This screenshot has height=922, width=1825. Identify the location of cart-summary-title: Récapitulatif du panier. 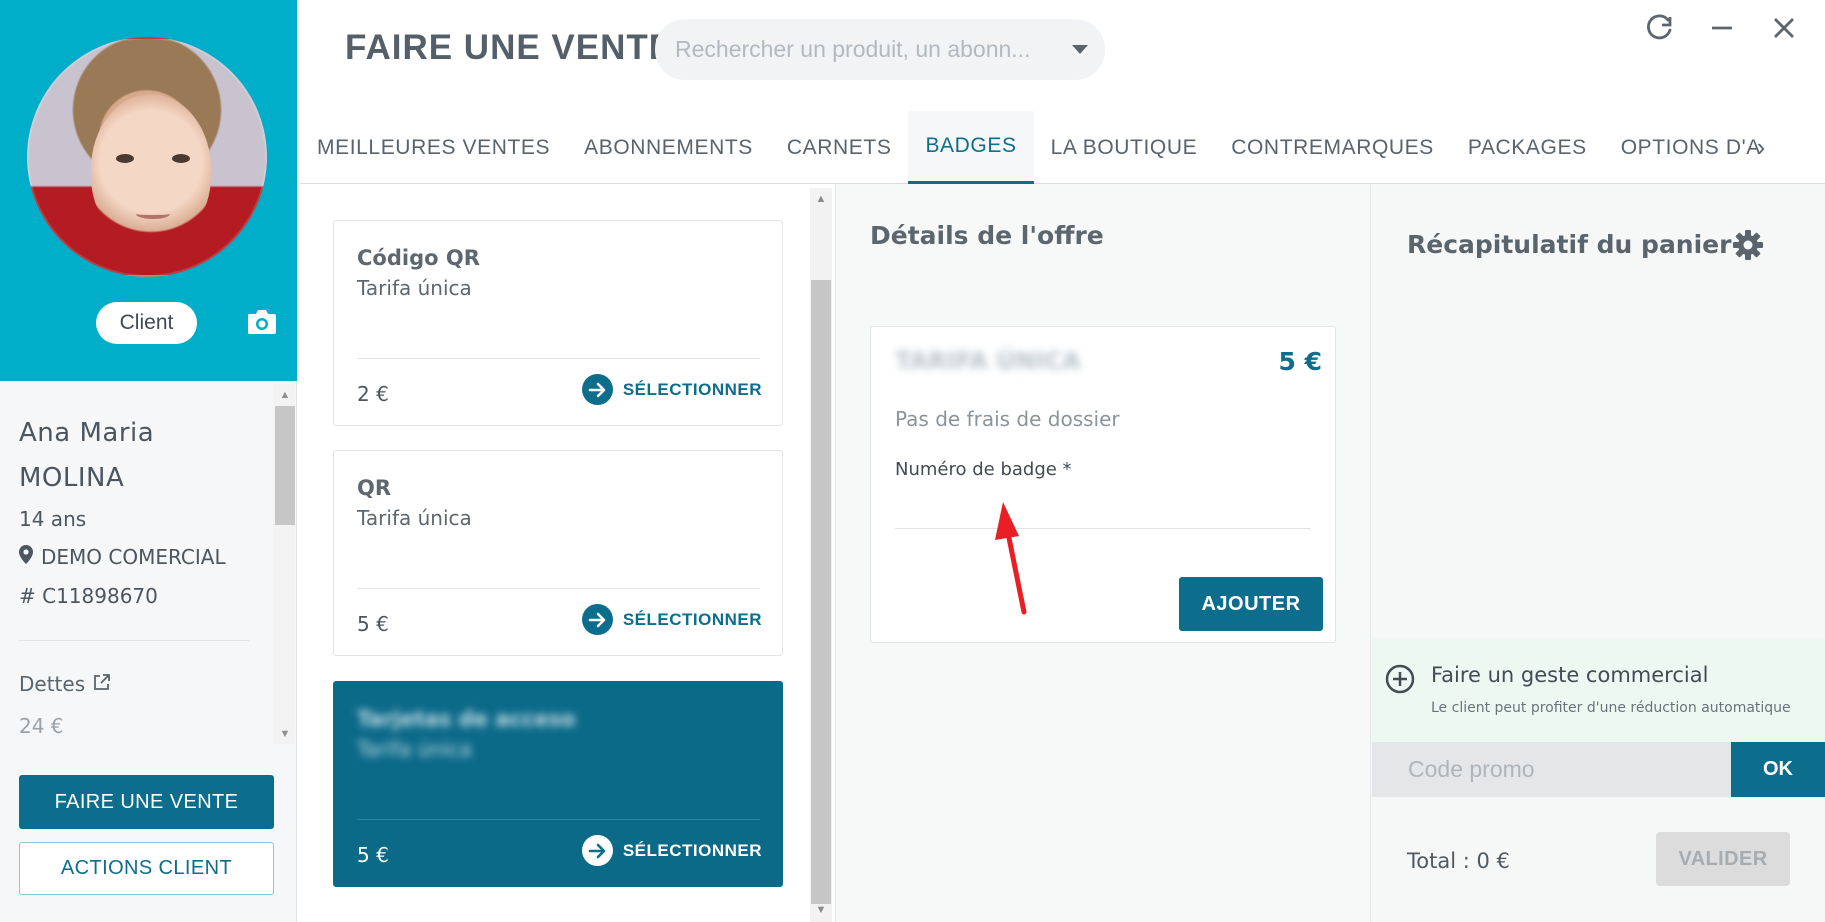
(1569, 244).